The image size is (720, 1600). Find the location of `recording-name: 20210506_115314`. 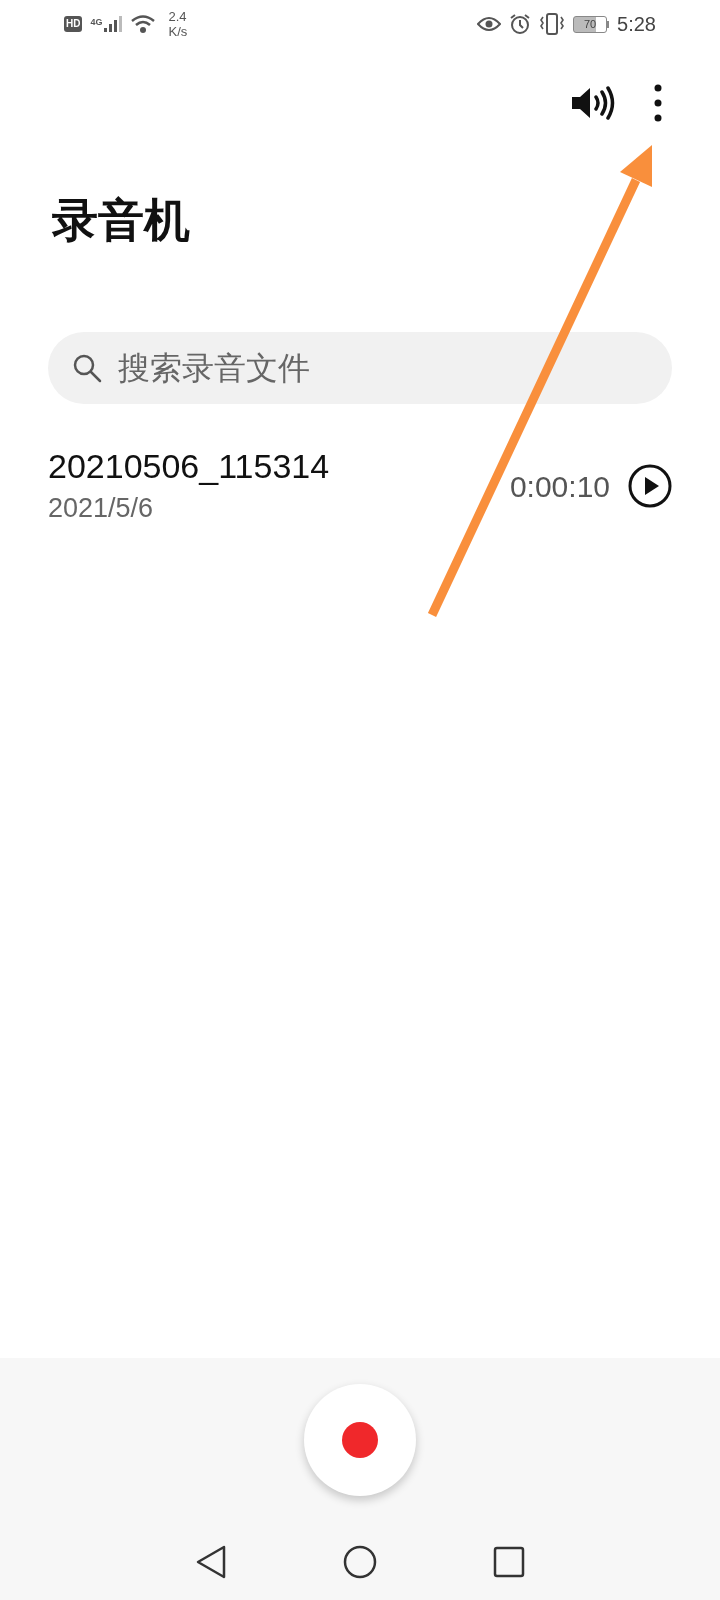

recording-name: 20210506_115314 is located at coordinates (279, 466).